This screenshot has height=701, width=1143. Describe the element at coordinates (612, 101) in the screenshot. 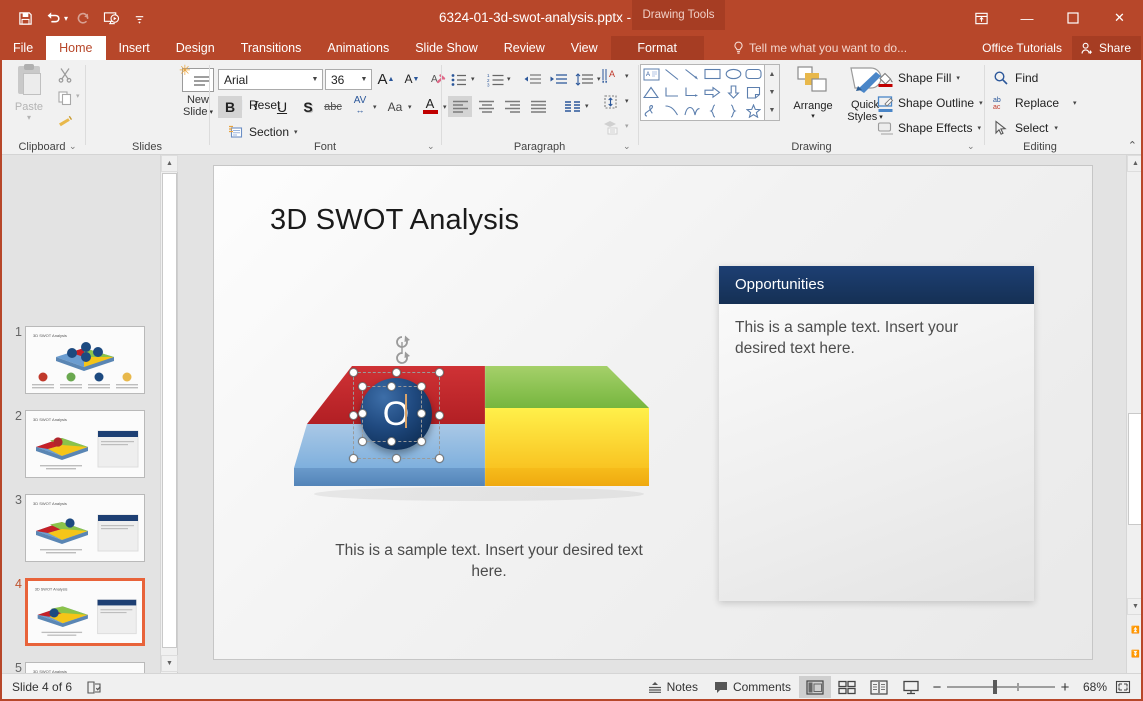

I see `align-text-button` at that location.